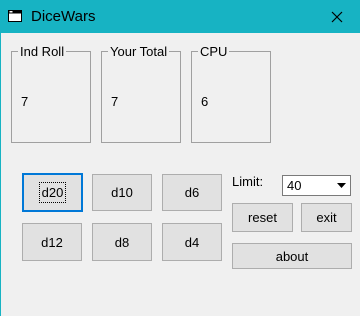  I want to click on d12-label: d12, so click(52, 242).